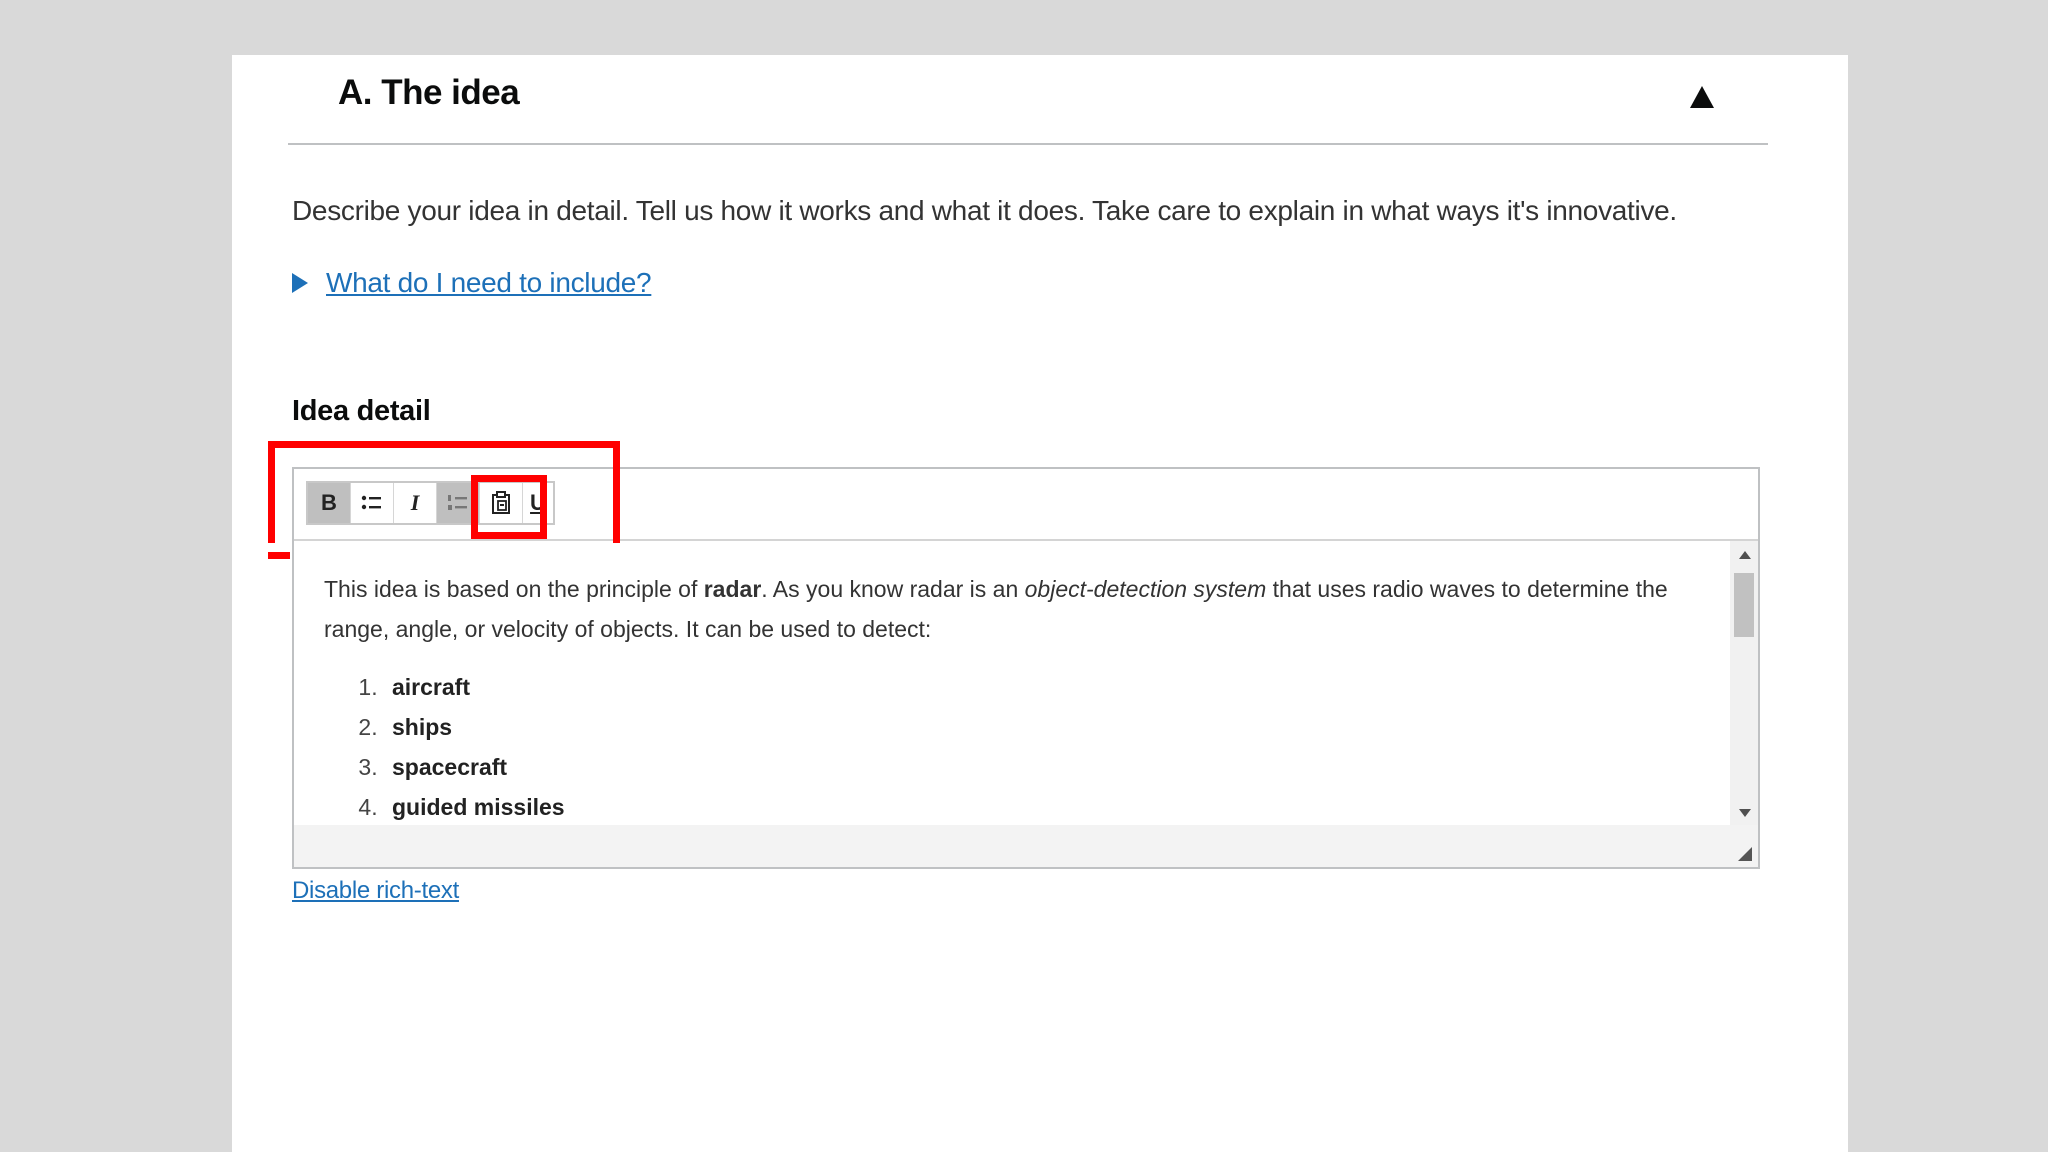 The width and height of the screenshot is (2048, 1152). I want to click on details-toggle: What do I need to include?, so click(472, 283).